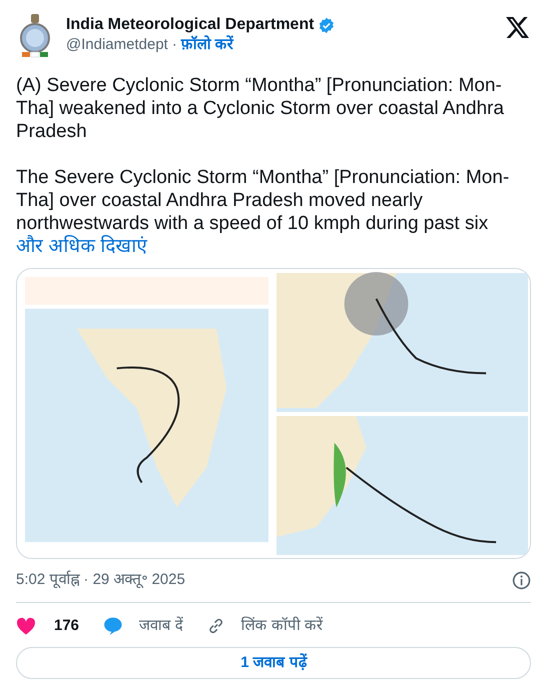 Image resolution: width=547 pixels, height=685 pixels. I want to click on reply-button: जवाब दें, so click(143, 625).